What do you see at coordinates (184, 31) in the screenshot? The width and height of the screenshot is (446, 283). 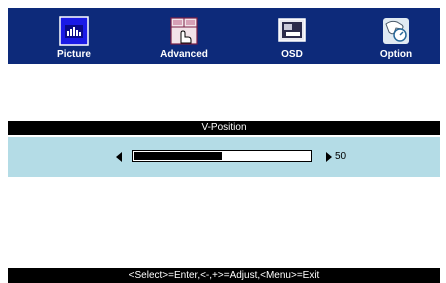 I see `advanced-icon` at bounding box center [184, 31].